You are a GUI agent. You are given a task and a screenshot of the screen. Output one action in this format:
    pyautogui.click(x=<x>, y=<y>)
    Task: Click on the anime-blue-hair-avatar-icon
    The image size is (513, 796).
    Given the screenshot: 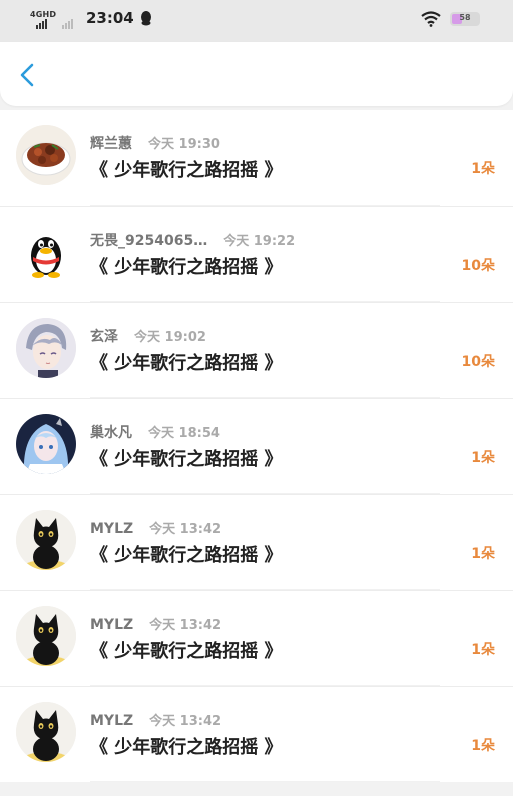 What is the action you would take?
    pyautogui.click(x=46, y=444)
    